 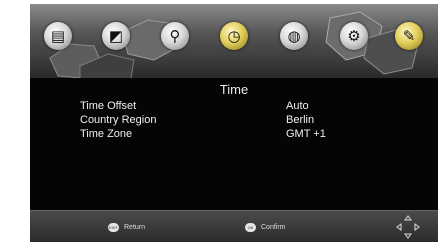 What do you see at coordinates (234, 226) in the screenshot?
I see `footer-bar: EXIT Return OK Confirm` at bounding box center [234, 226].